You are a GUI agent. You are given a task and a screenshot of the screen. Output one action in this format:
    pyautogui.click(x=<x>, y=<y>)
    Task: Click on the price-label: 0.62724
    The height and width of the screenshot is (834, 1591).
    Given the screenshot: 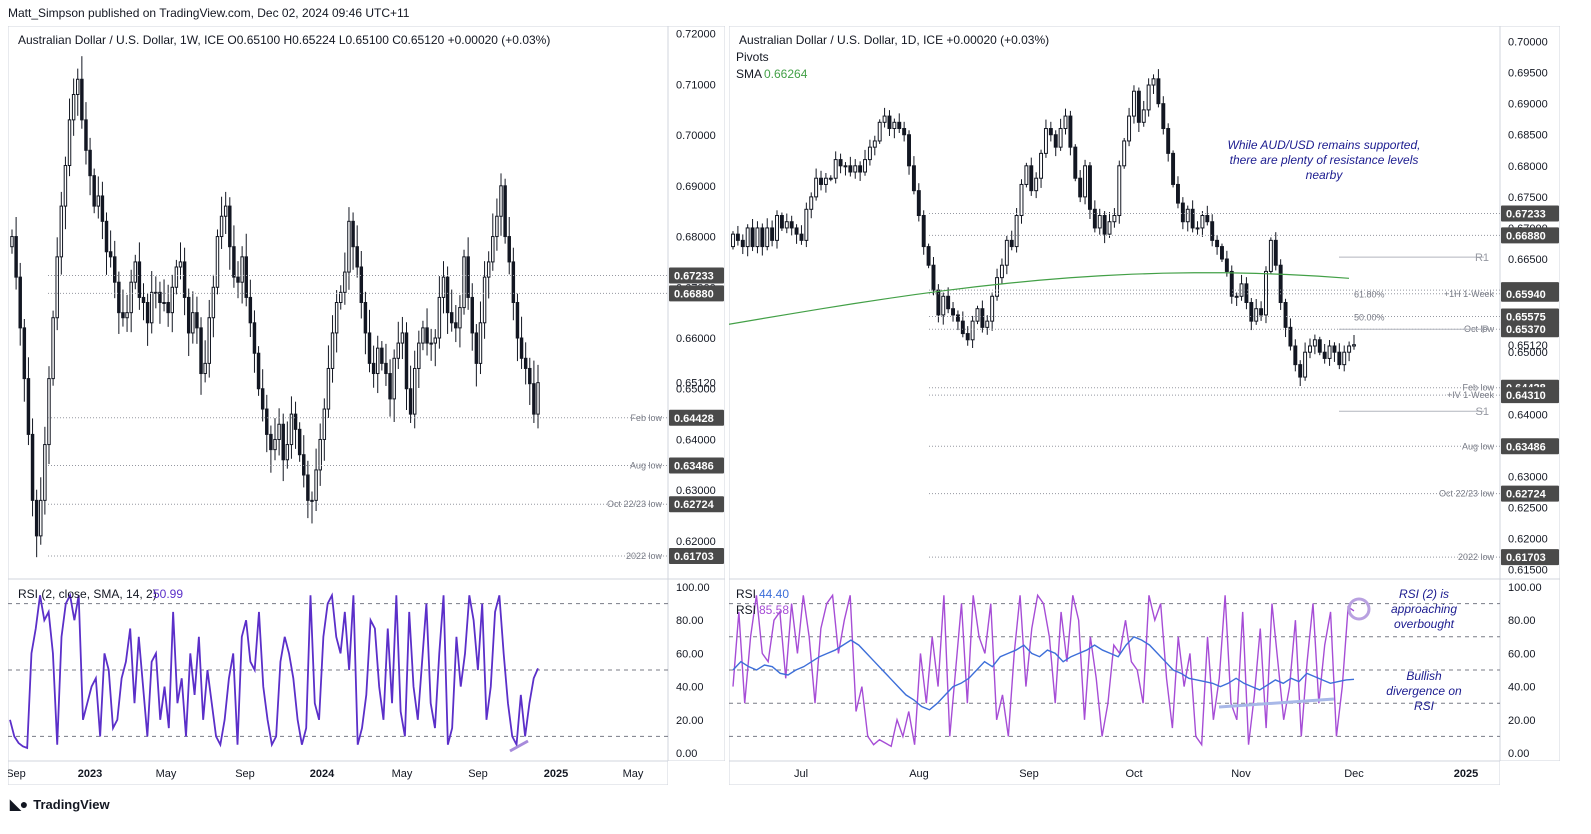 What is the action you would take?
    pyautogui.click(x=694, y=505)
    